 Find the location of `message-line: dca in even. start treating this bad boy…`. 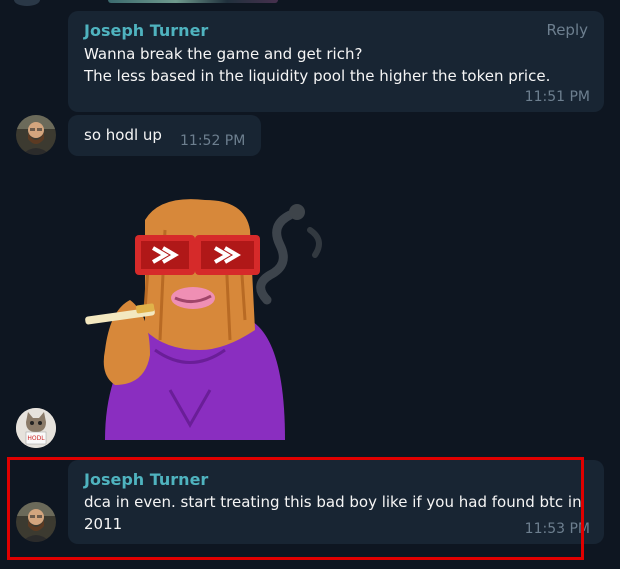

message-line: dca in even. start treating this bad boy… is located at coordinates (333, 502).